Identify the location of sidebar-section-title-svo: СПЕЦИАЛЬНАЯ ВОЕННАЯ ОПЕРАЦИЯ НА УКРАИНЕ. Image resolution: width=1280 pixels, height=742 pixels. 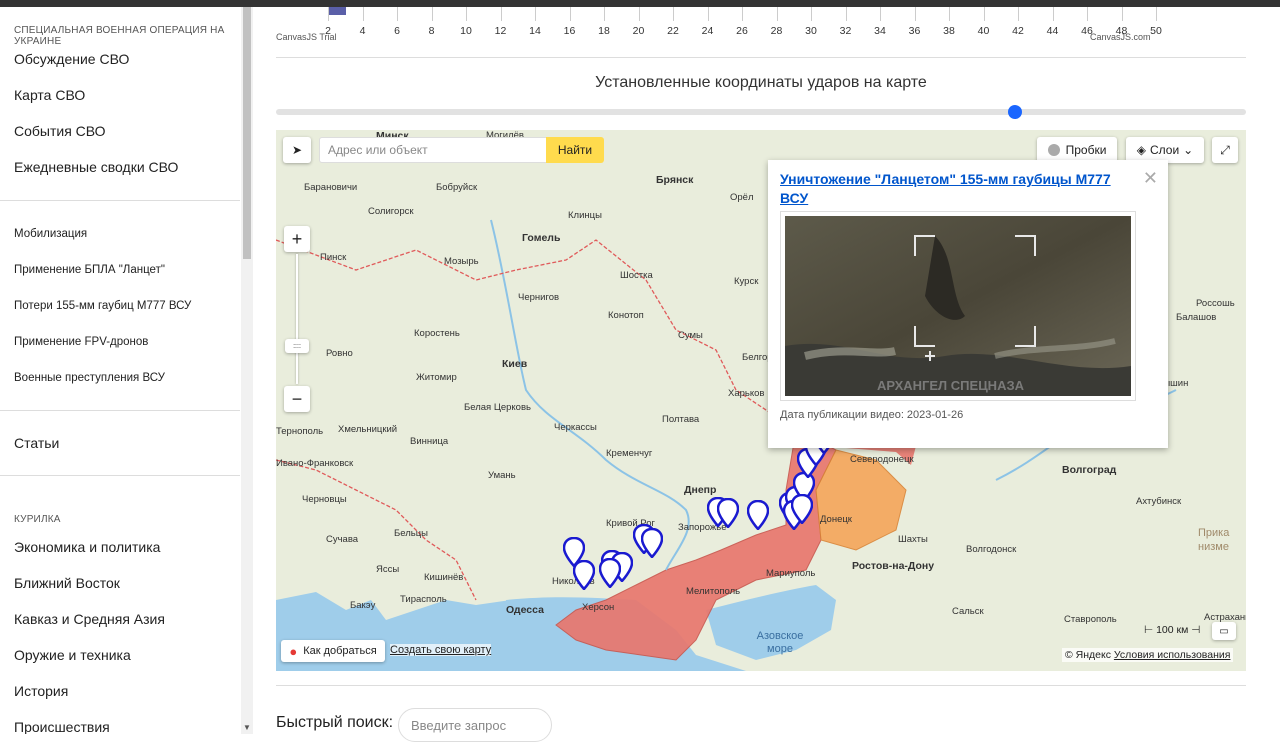
(119, 36).